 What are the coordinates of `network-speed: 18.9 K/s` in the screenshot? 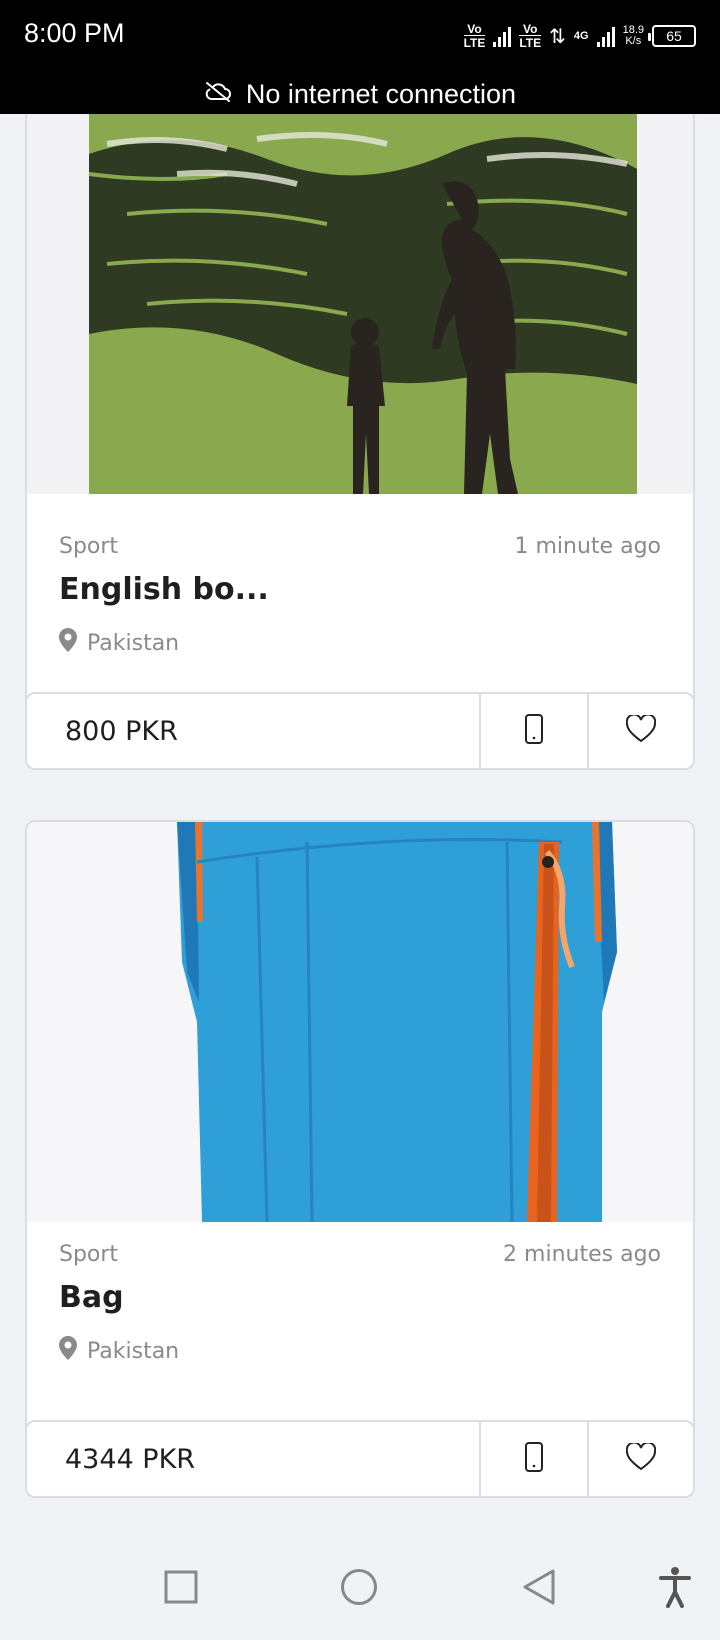 It's located at (633, 35).